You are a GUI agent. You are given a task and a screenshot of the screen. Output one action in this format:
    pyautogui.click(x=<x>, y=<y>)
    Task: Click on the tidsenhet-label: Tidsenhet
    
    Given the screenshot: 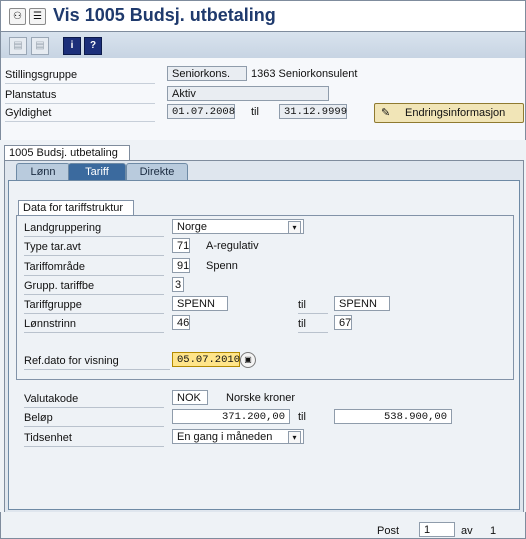 What is the action you would take?
    pyautogui.click(x=94, y=439)
    